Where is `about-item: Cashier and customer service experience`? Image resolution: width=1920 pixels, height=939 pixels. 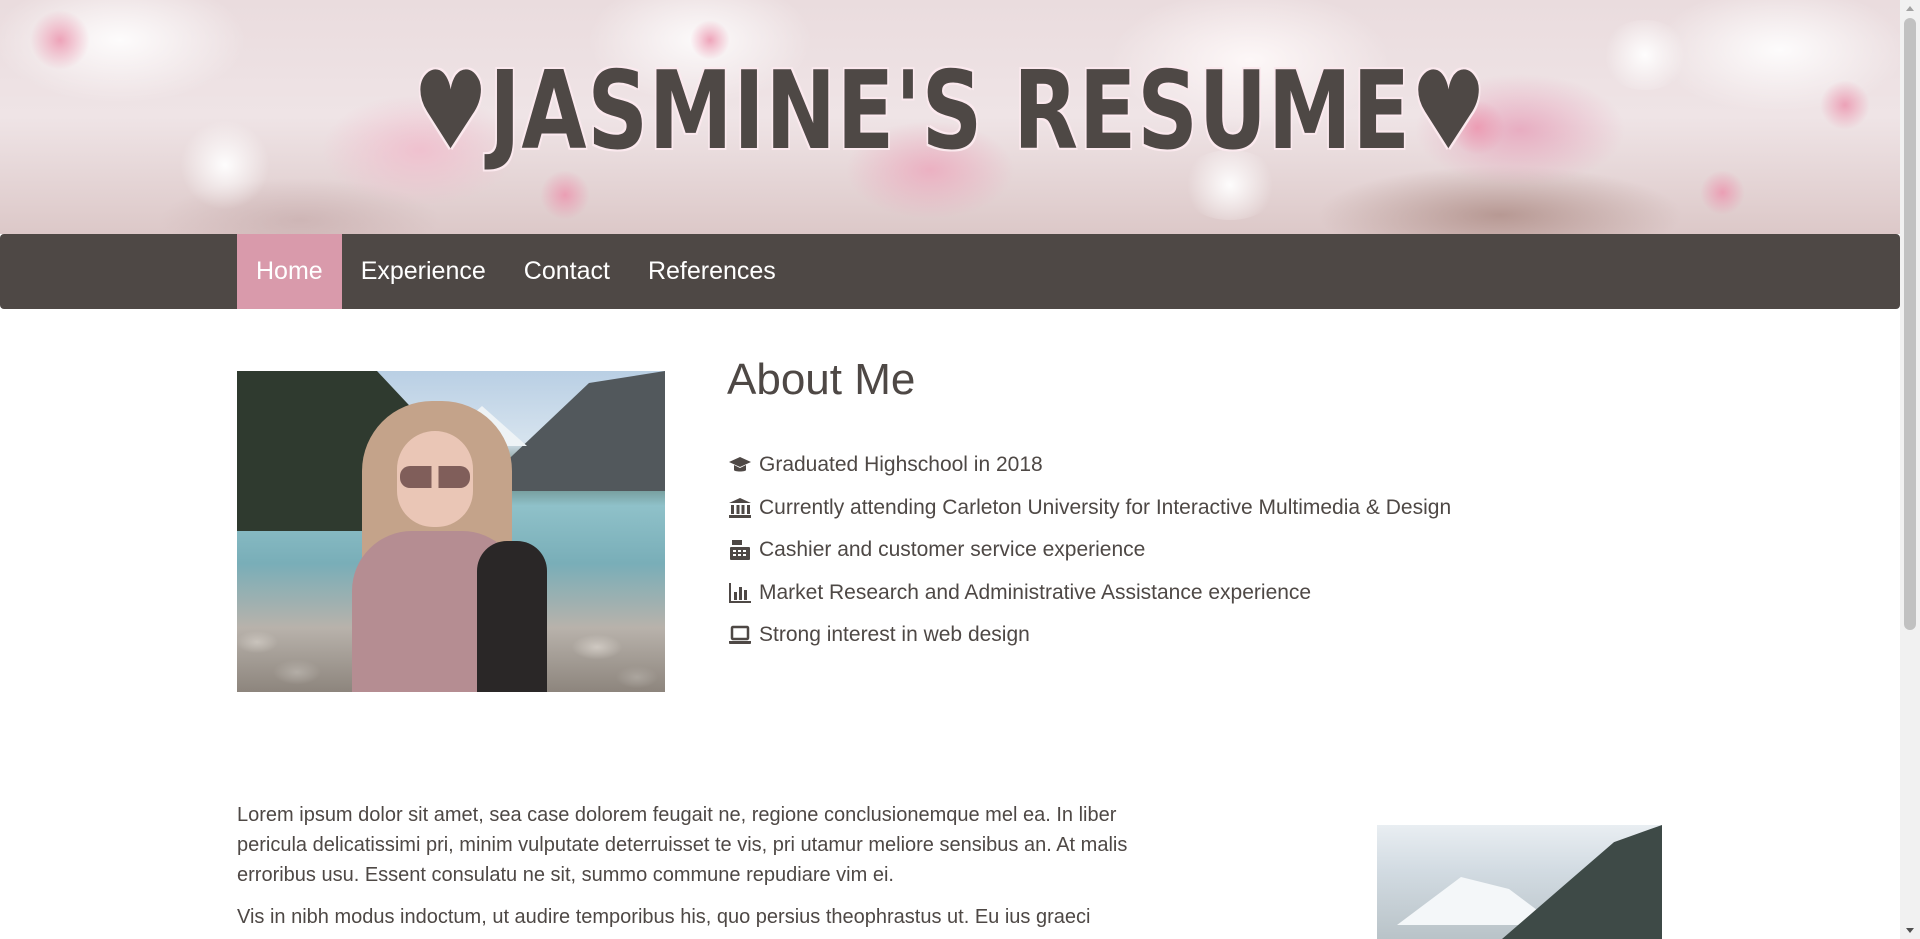
about-item: Cashier and customer service experience is located at coordinates (1089, 550).